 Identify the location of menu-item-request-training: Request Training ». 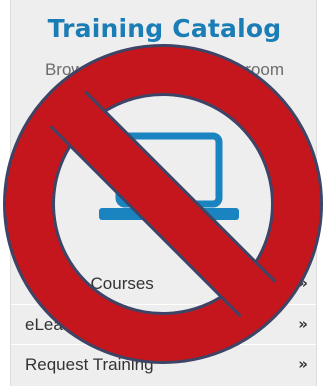
(163, 364).